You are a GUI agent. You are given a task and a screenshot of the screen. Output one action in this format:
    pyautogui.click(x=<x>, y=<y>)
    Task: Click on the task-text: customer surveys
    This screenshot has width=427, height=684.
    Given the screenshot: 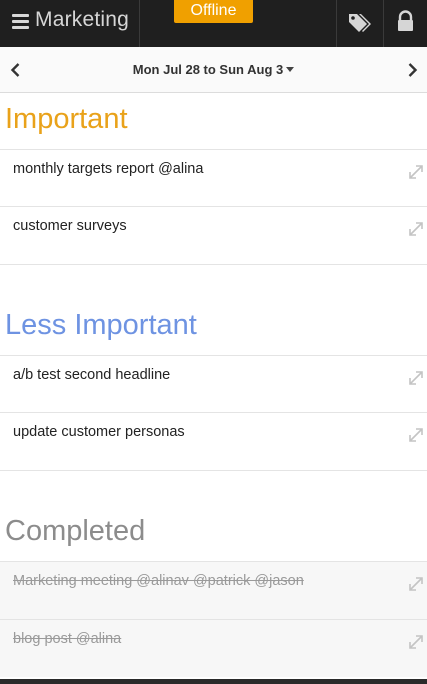 What is the action you would take?
    pyautogui.click(x=70, y=226)
    